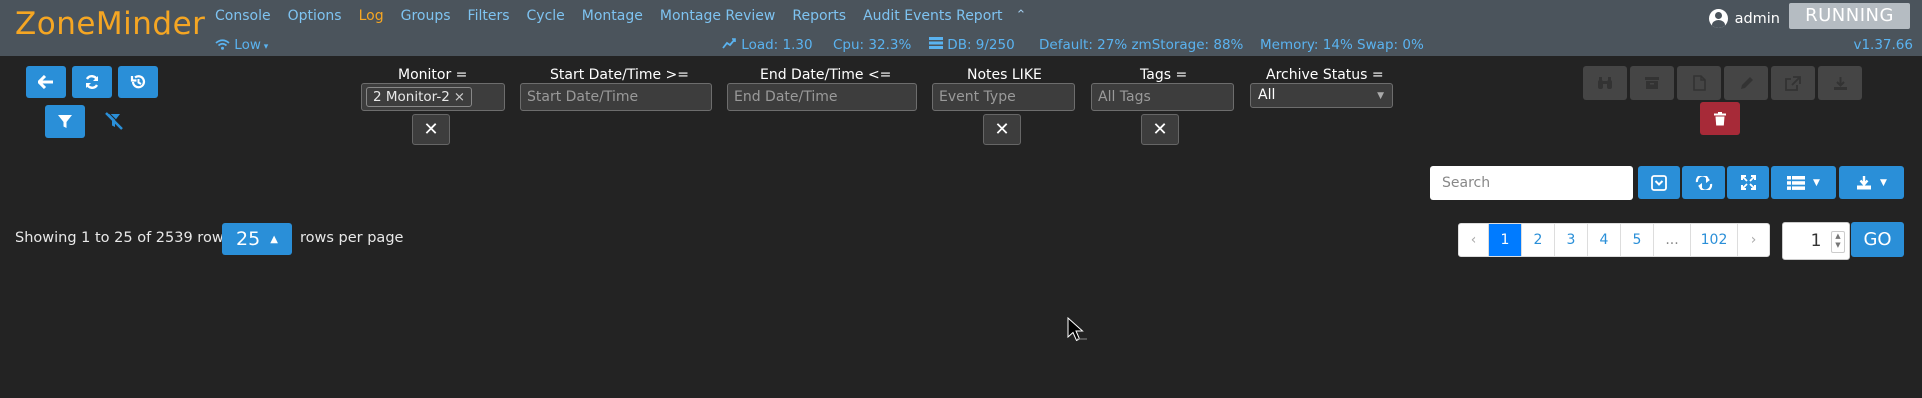 This screenshot has height=398, width=1922. I want to click on page-spinner: ▲ ▼, so click(1838, 242).